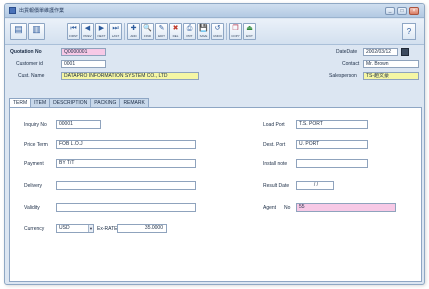 This screenshot has height=289, width=429. I want to click on last-button: ⏭ LAST, so click(115, 31).